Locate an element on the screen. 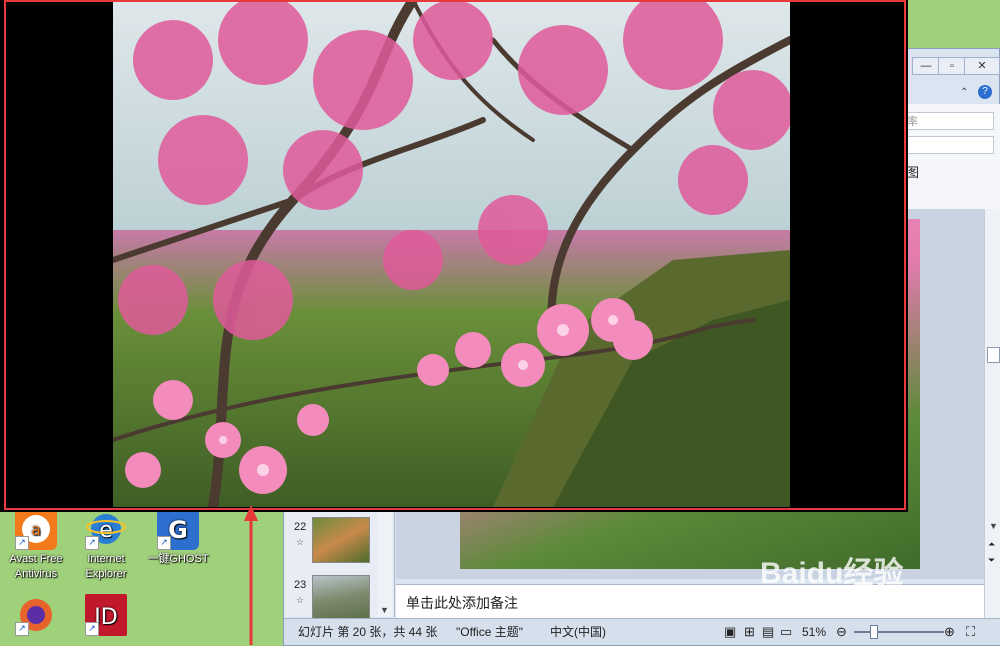 The height and width of the screenshot is (646, 1000). desktop-icon-label: Avast Free Antivirus is located at coordinates (36, 566).